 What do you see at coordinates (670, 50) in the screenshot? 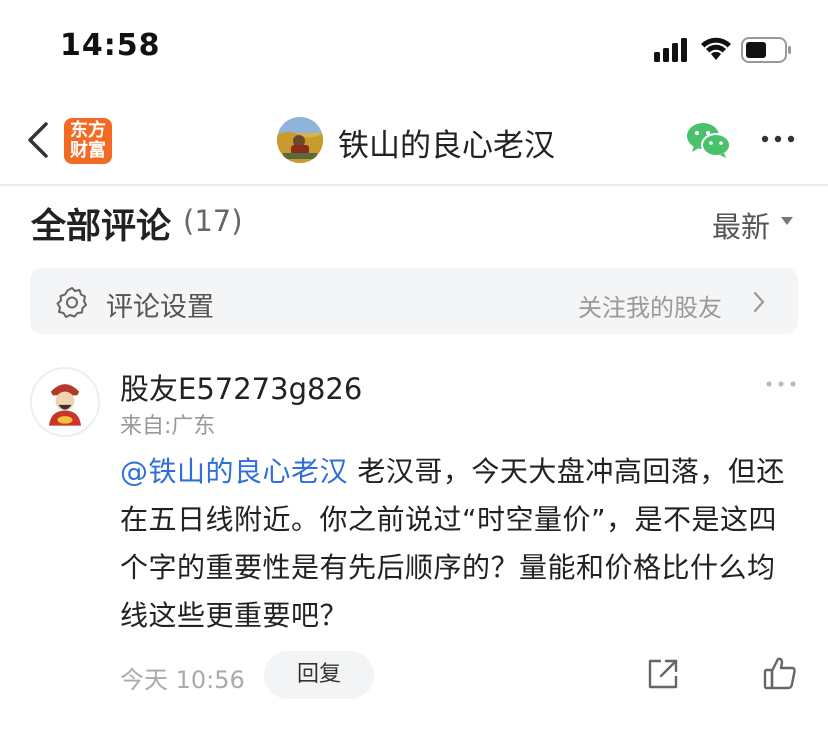
I see `cellular-signal-icon` at bounding box center [670, 50].